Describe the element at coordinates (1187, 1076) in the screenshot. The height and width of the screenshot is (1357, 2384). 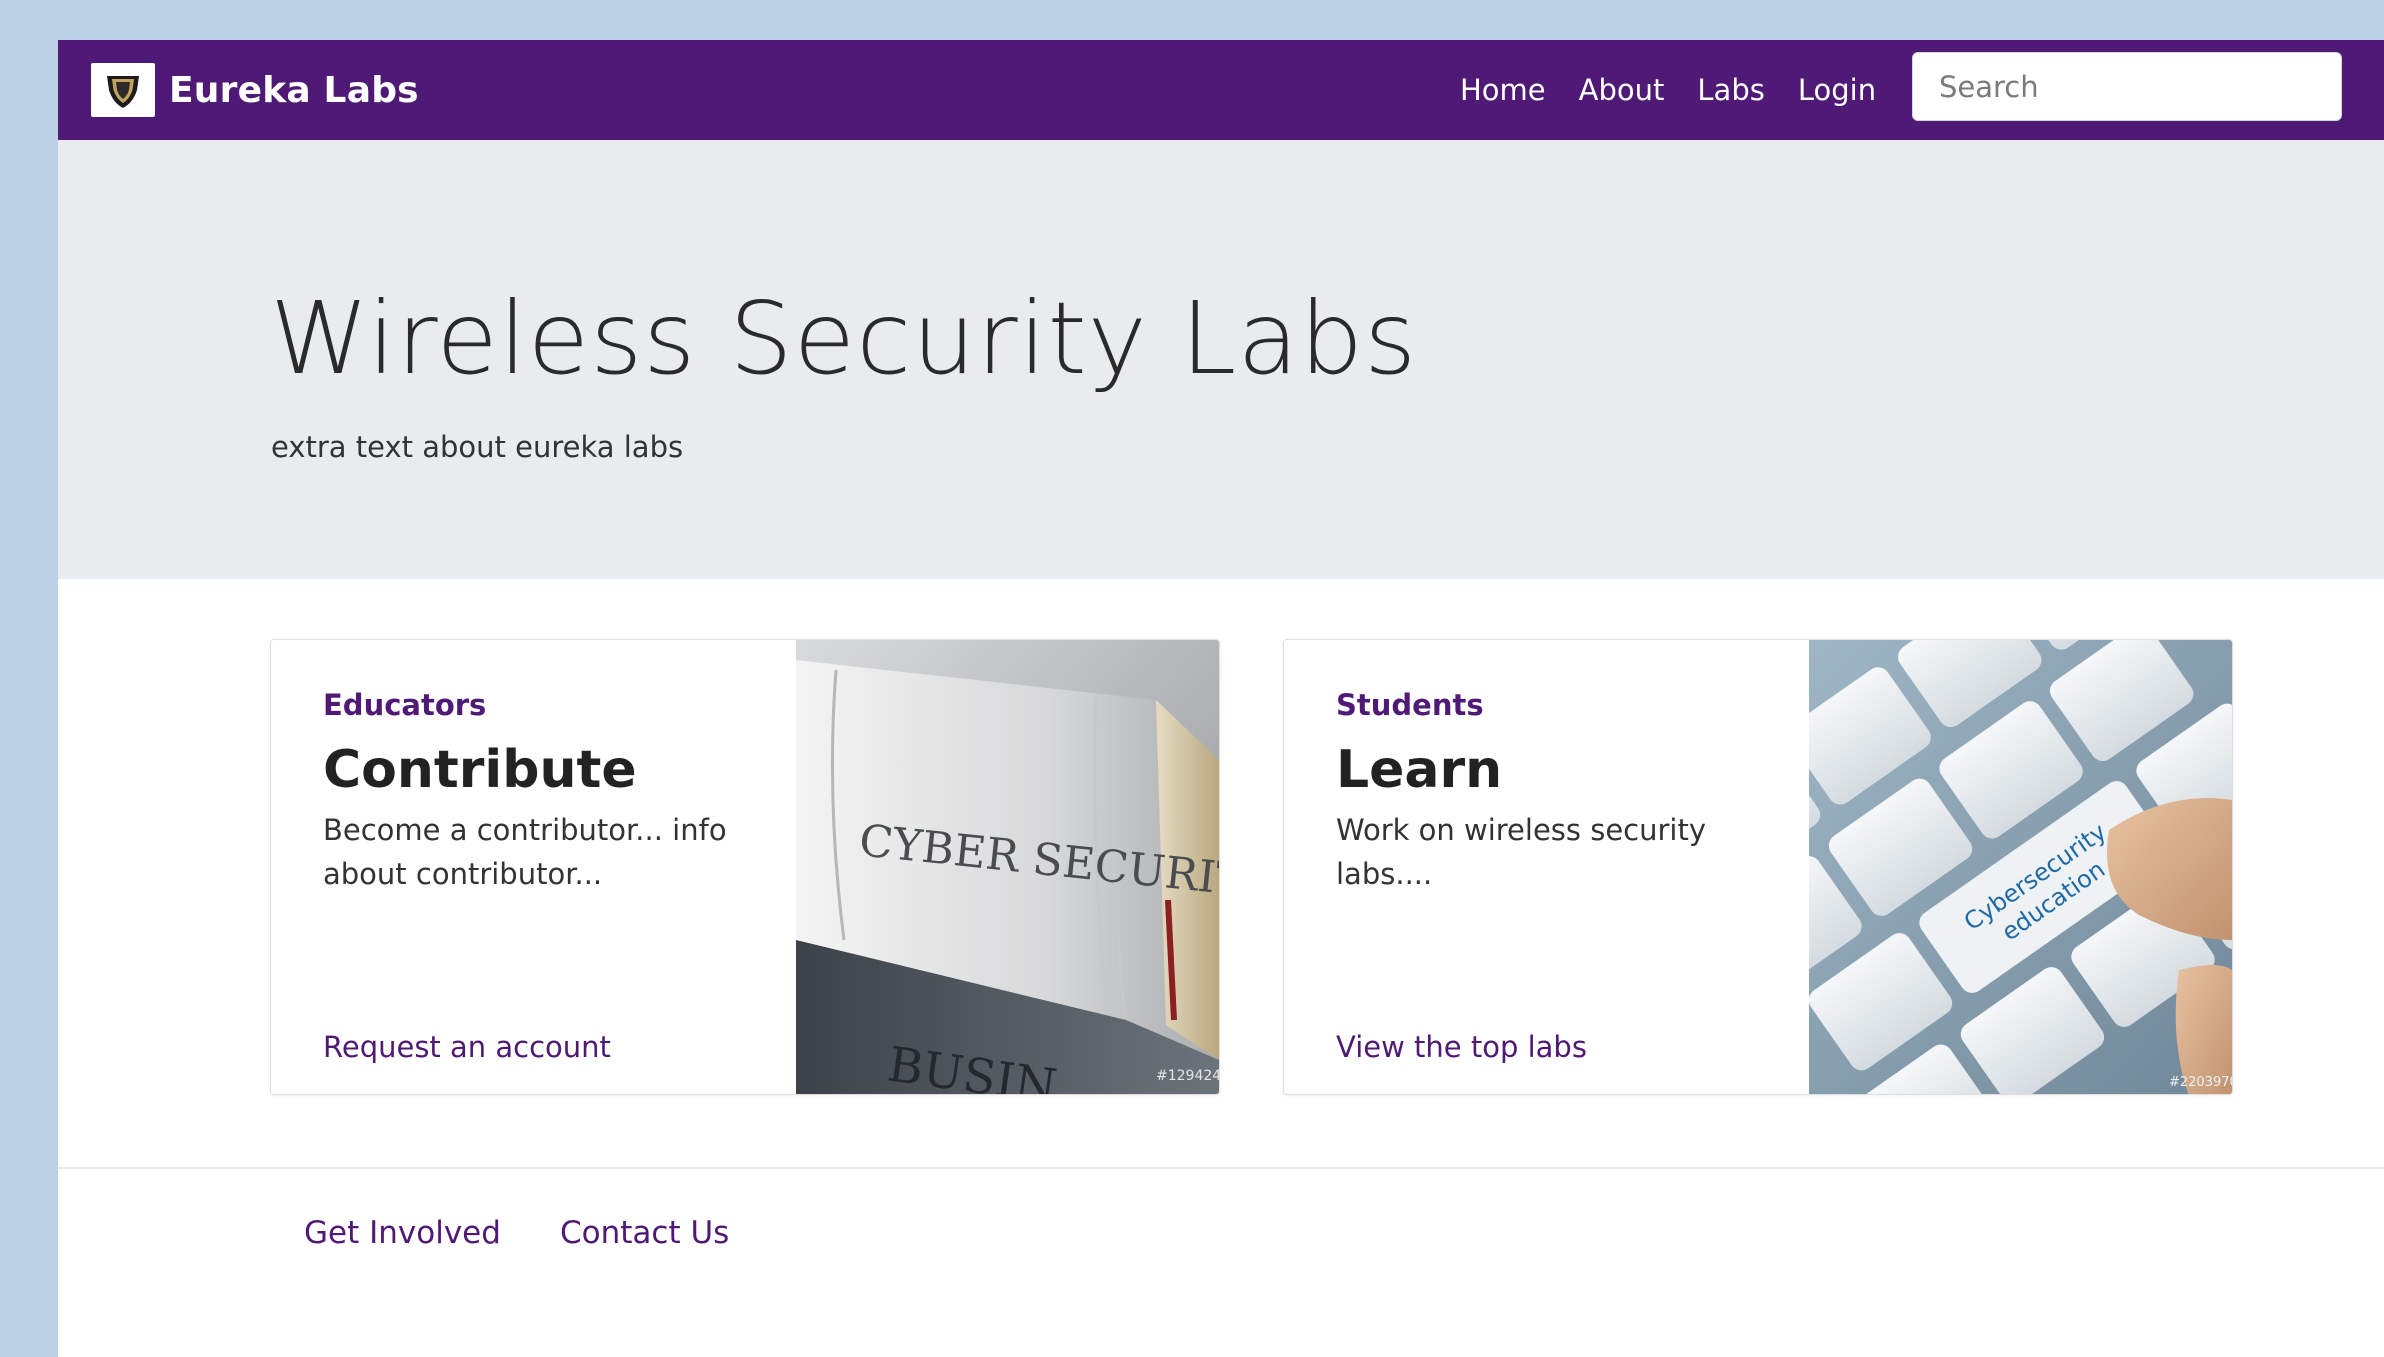
I see `svg-text: #129424091` at that location.